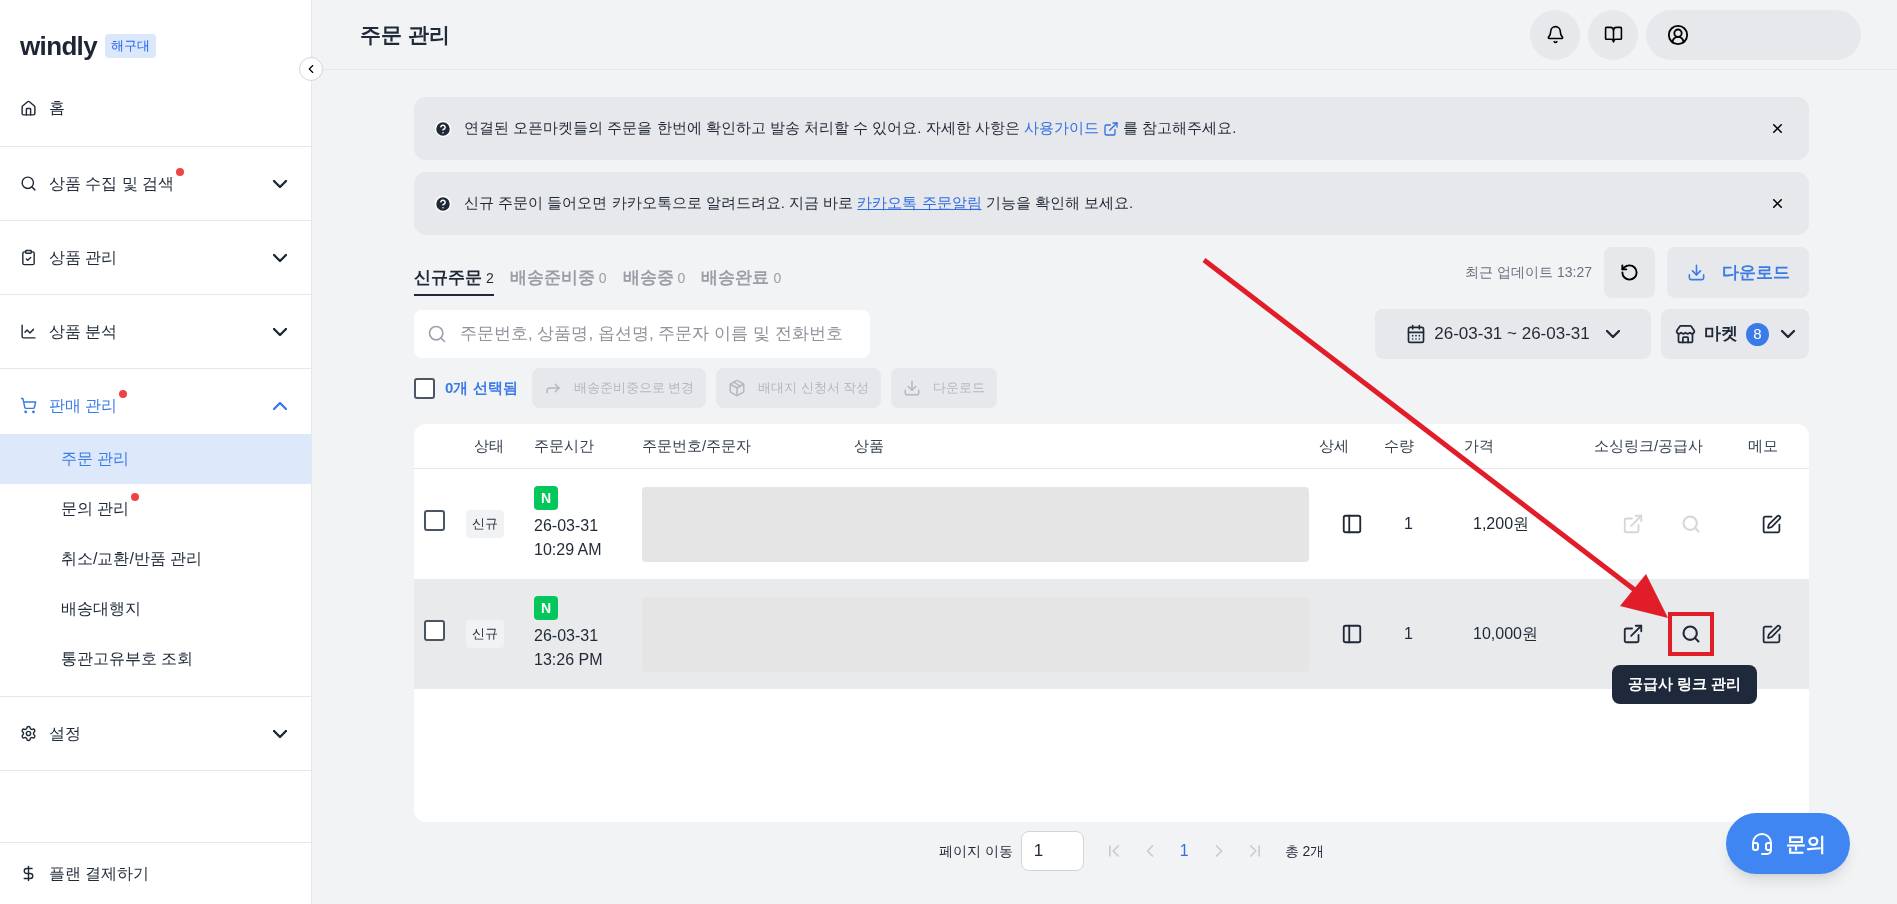 The height and width of the screenshot is (904, 1897). I want to click on column-header: 메모, so click(1762, 445).